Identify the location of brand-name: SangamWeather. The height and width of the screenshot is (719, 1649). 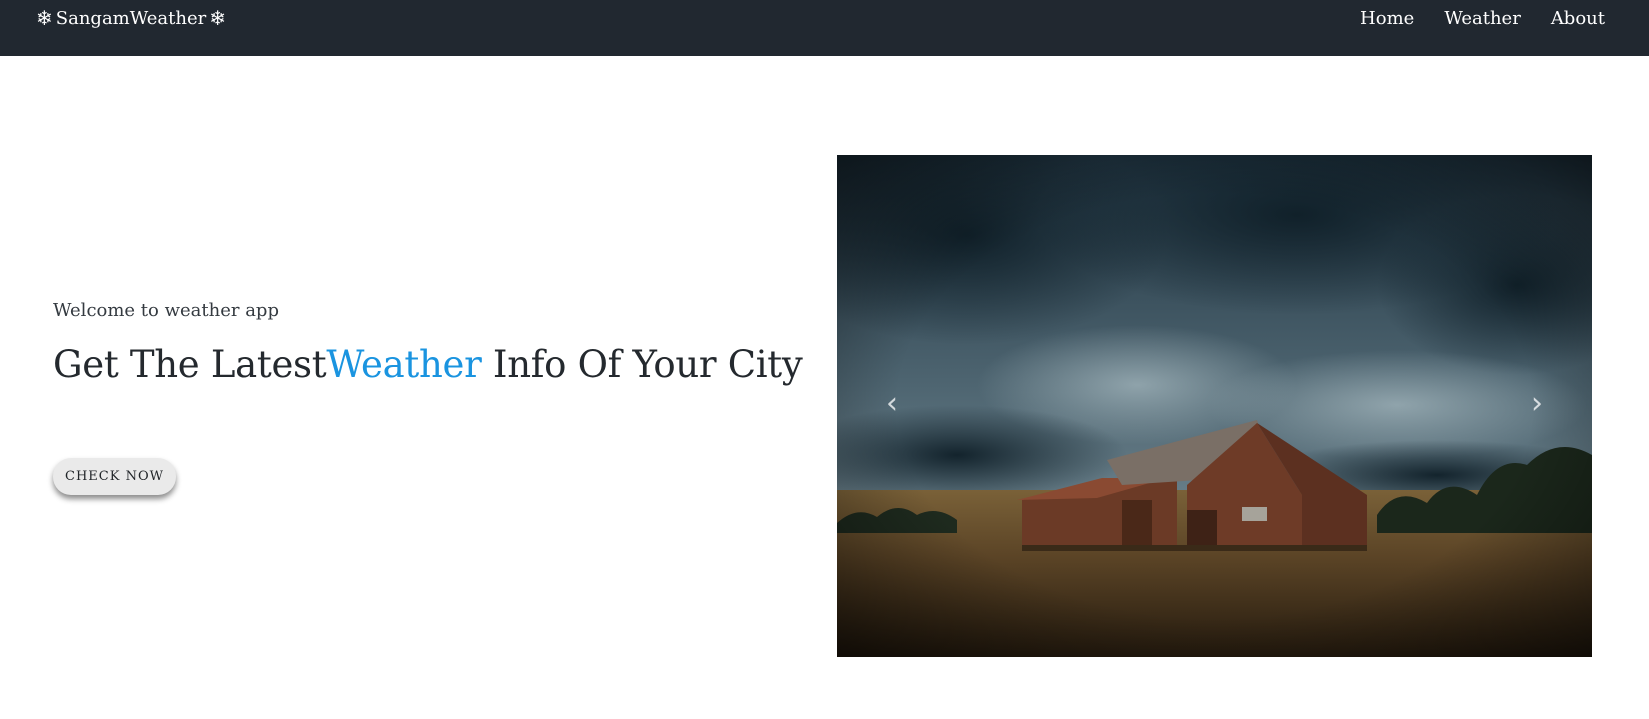
(131, 18).